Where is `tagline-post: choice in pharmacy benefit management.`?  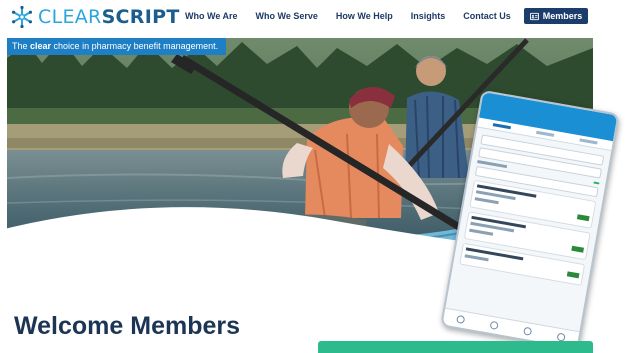 tagline-post: choice in pharmacy benefit management. is located at coordinates (135, 46).